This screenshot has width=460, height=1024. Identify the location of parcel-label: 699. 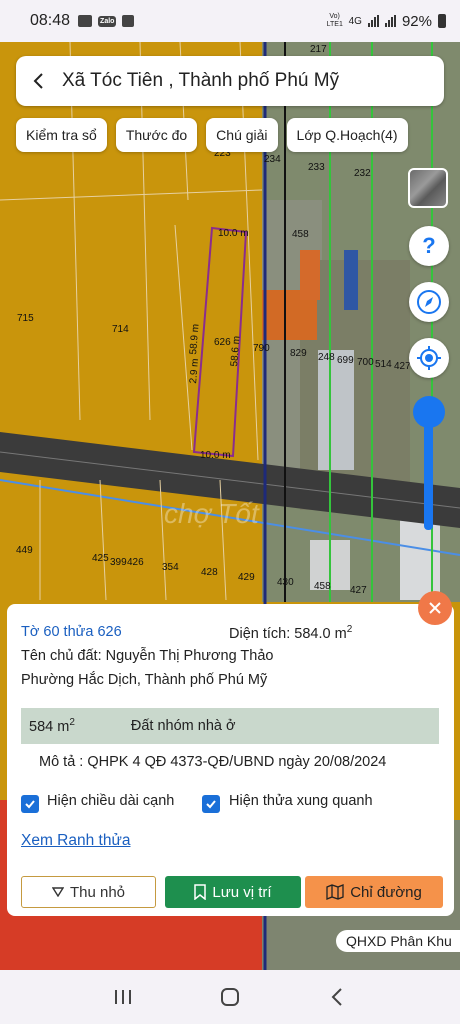
(345, 360).